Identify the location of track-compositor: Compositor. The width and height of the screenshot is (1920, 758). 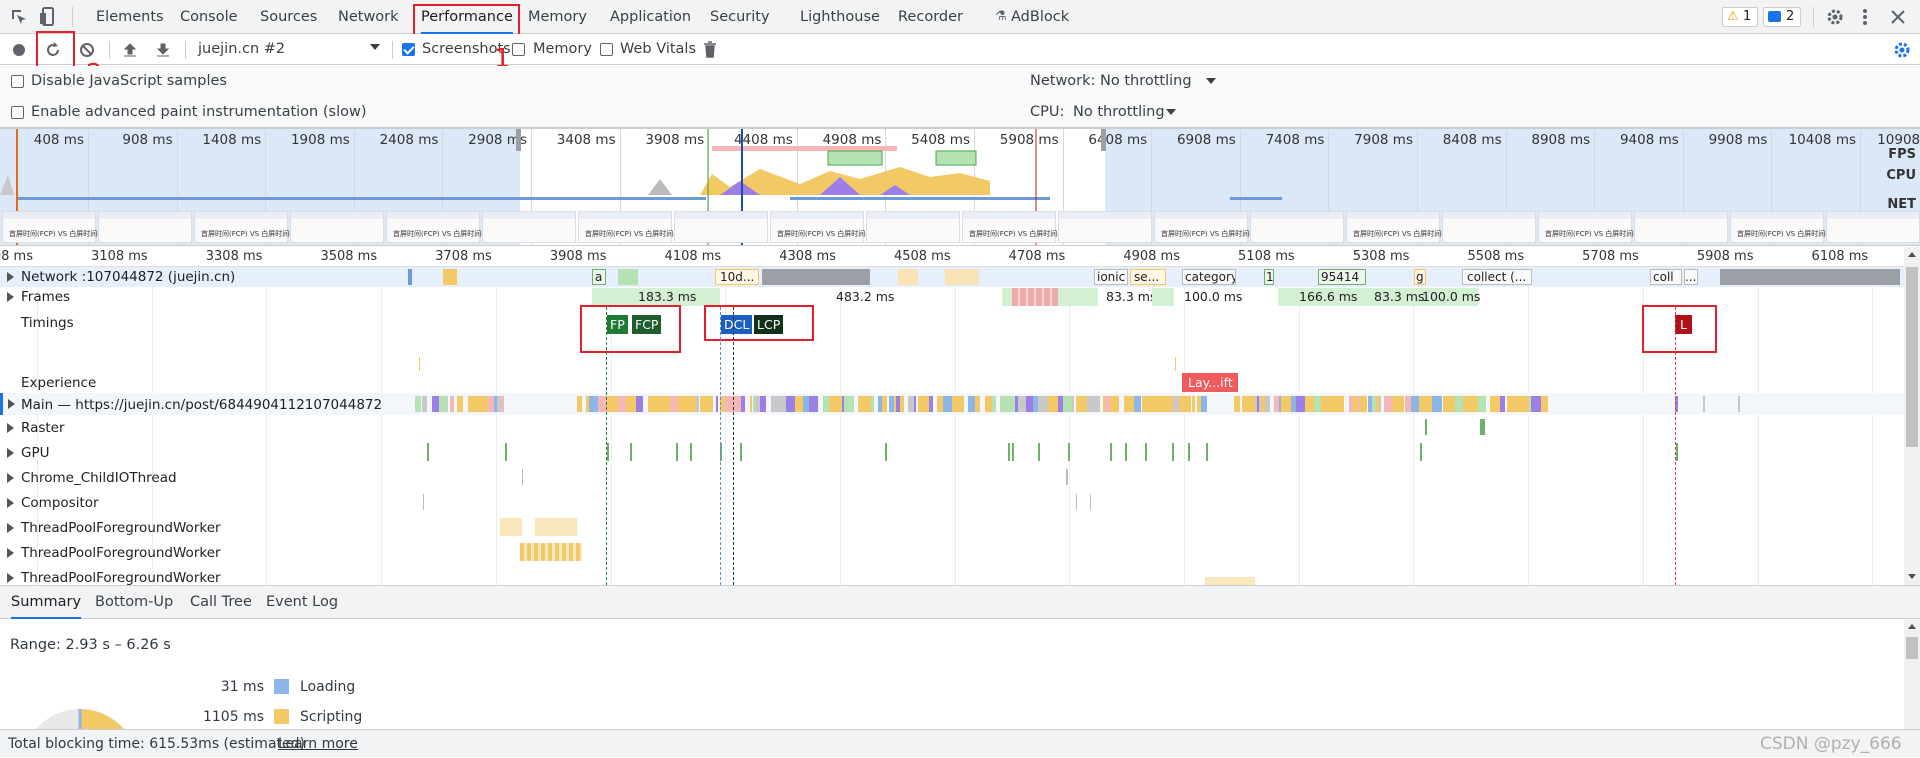
(952, 502).